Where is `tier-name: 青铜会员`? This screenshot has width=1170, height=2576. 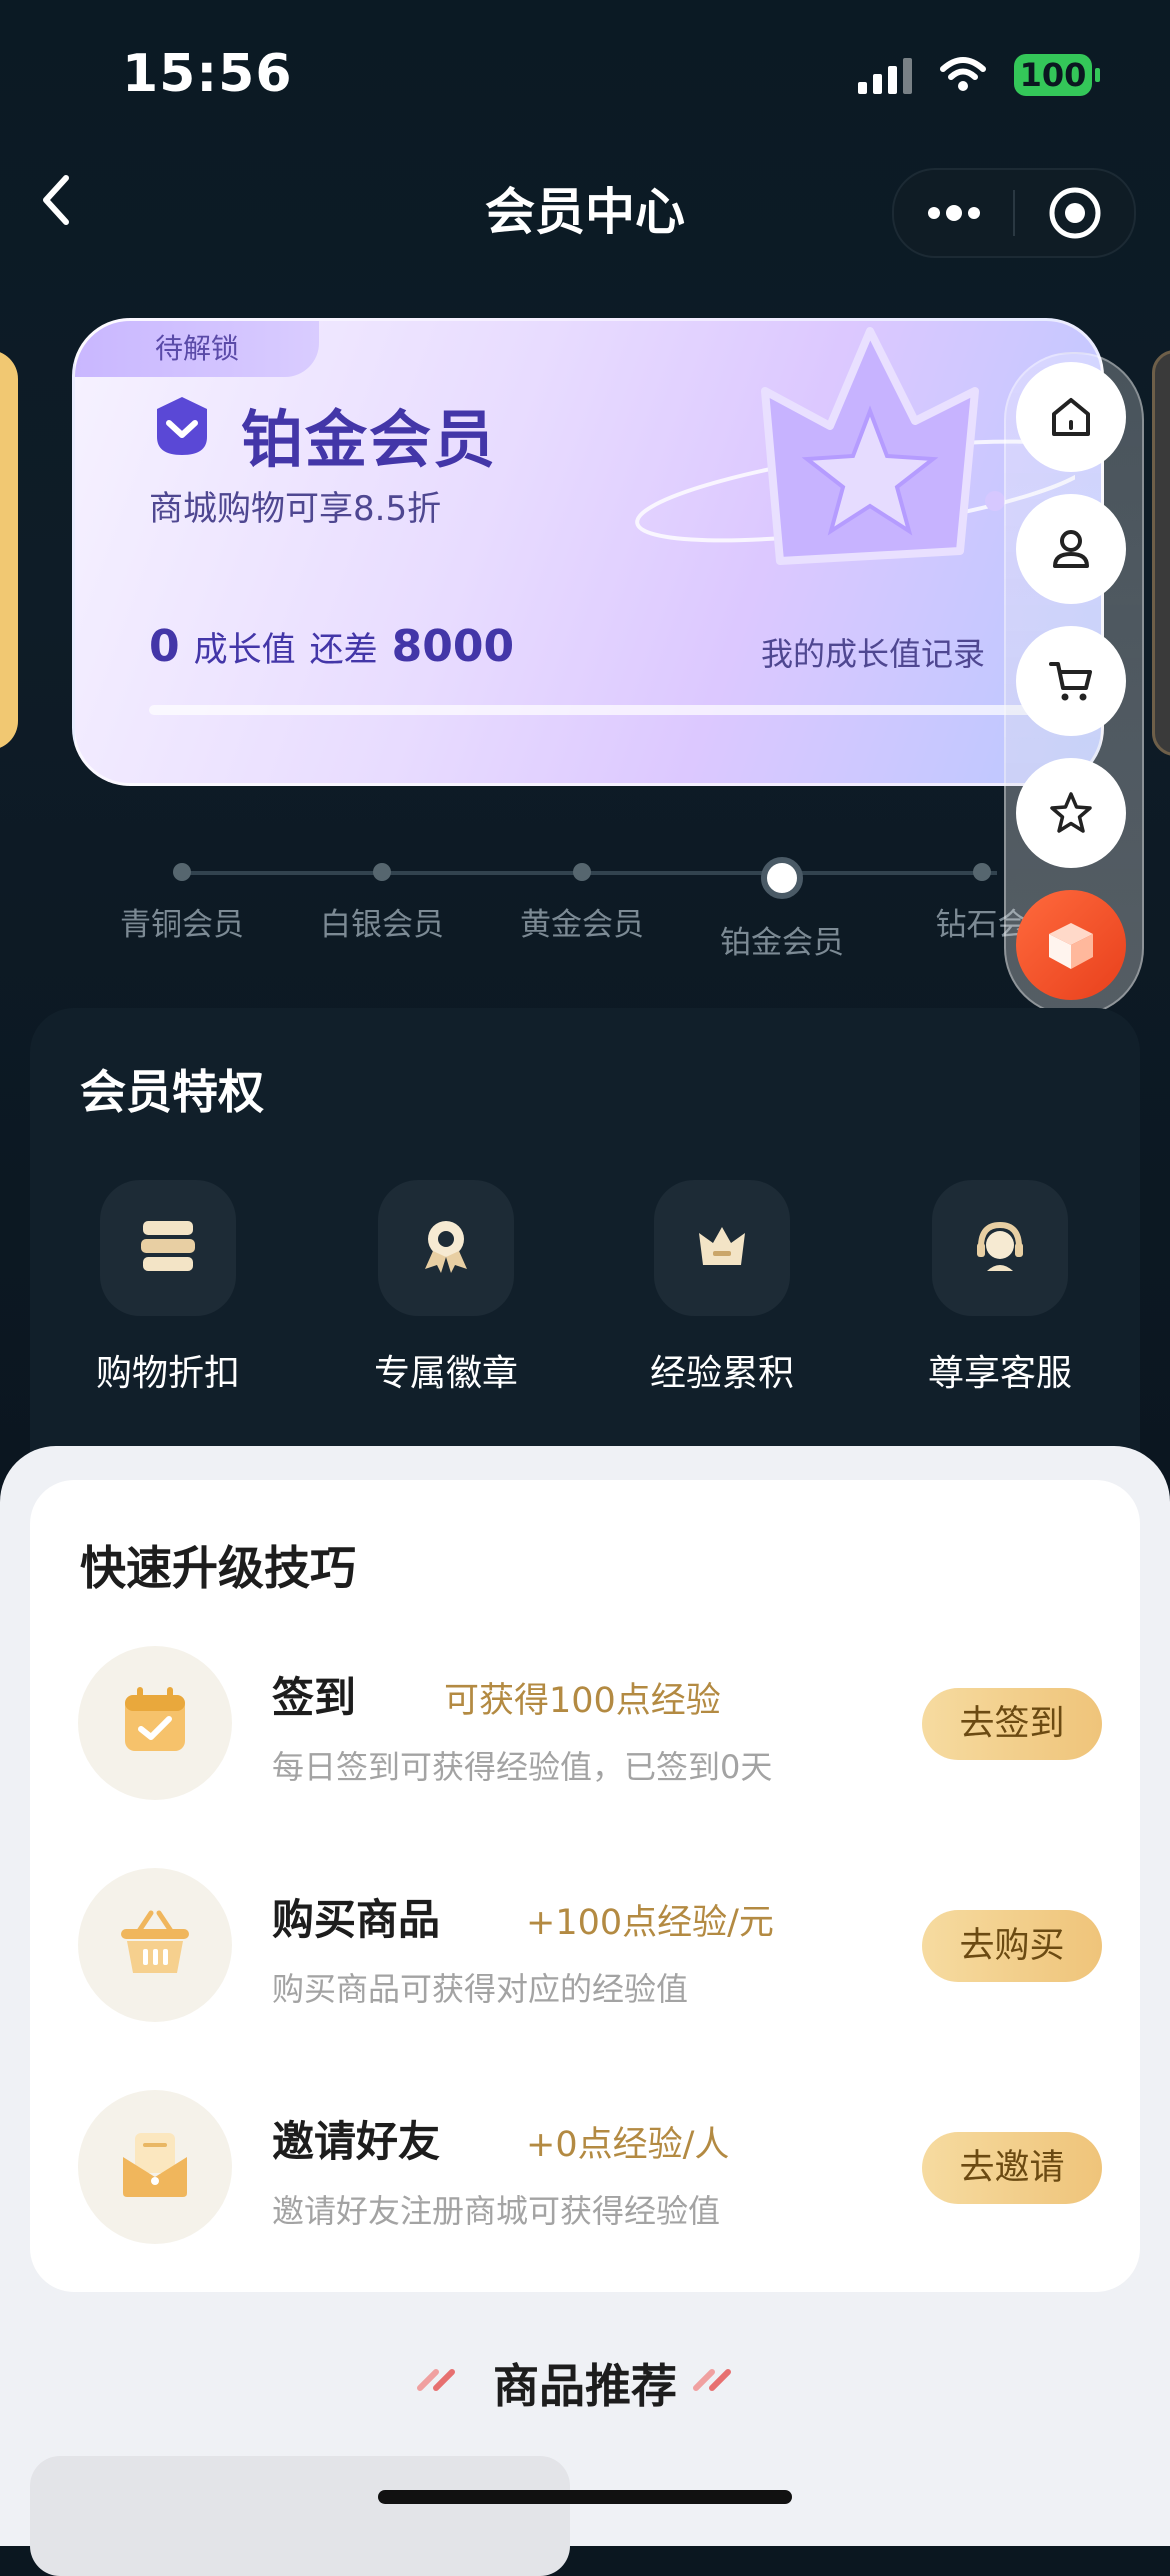 tier-name: 青铜会员 is located at coordinates (182, 925).